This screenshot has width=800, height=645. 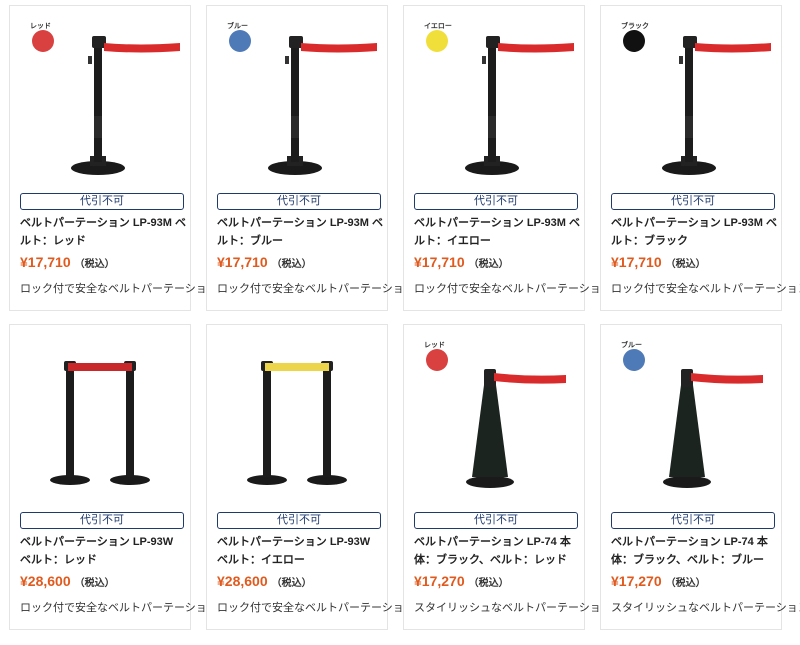 What do you see at coordinates (694, 551) in the screenshot?
I see `product-title: ベルトパーテーション LP-74 本体：ブラック、ベルト：ブルー` at bounding box center [694, 551].